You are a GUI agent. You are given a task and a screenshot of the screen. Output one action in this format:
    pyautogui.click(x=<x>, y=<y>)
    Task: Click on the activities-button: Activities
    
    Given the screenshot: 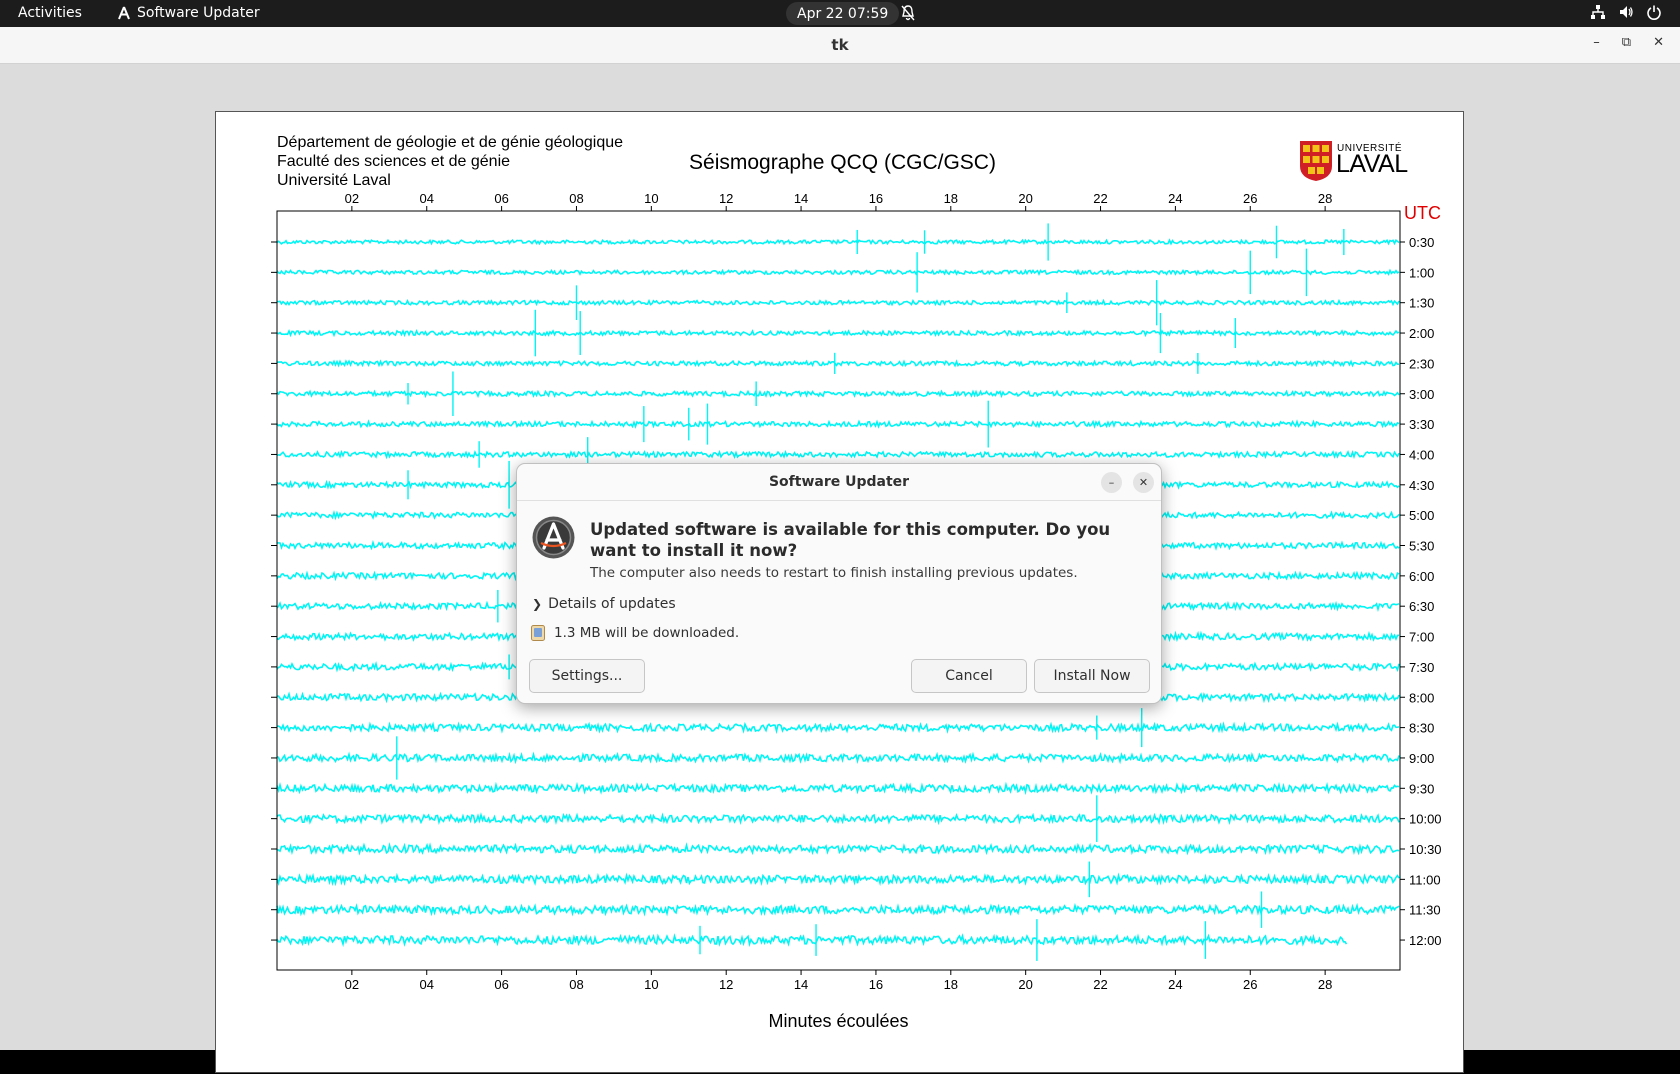 What is the action you would take?
    pyautogui.click(x=50, y=13)
    